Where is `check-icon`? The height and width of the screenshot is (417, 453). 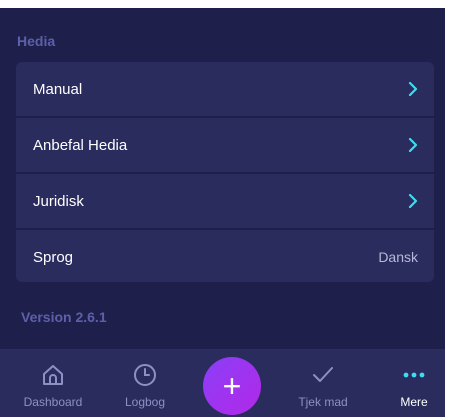 check-icon is located at coordinates (323, 374).